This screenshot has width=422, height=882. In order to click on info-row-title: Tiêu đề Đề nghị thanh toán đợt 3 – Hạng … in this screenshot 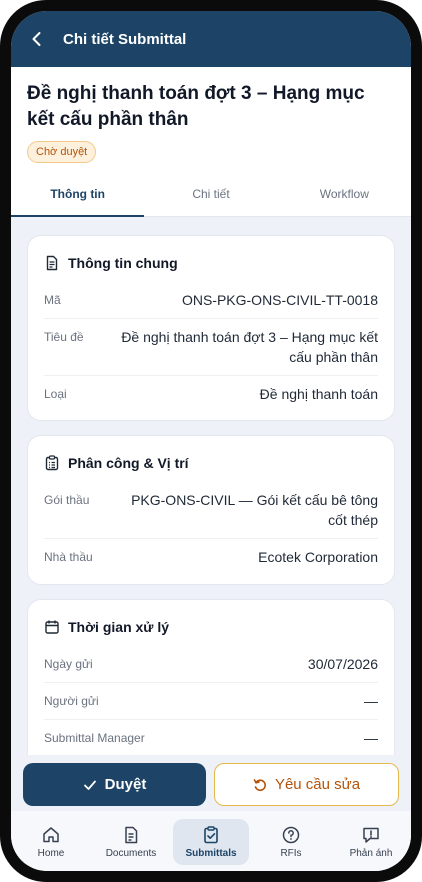, I will do `click(211, 347)`.